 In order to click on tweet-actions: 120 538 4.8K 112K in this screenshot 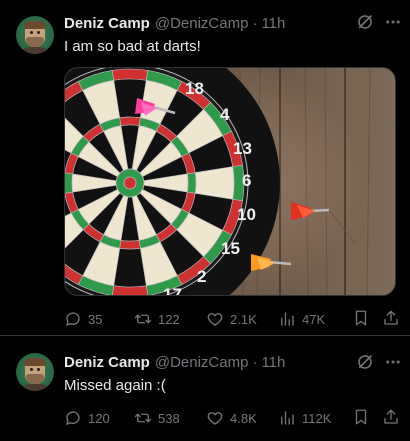, I will do `click(233, 418)`.